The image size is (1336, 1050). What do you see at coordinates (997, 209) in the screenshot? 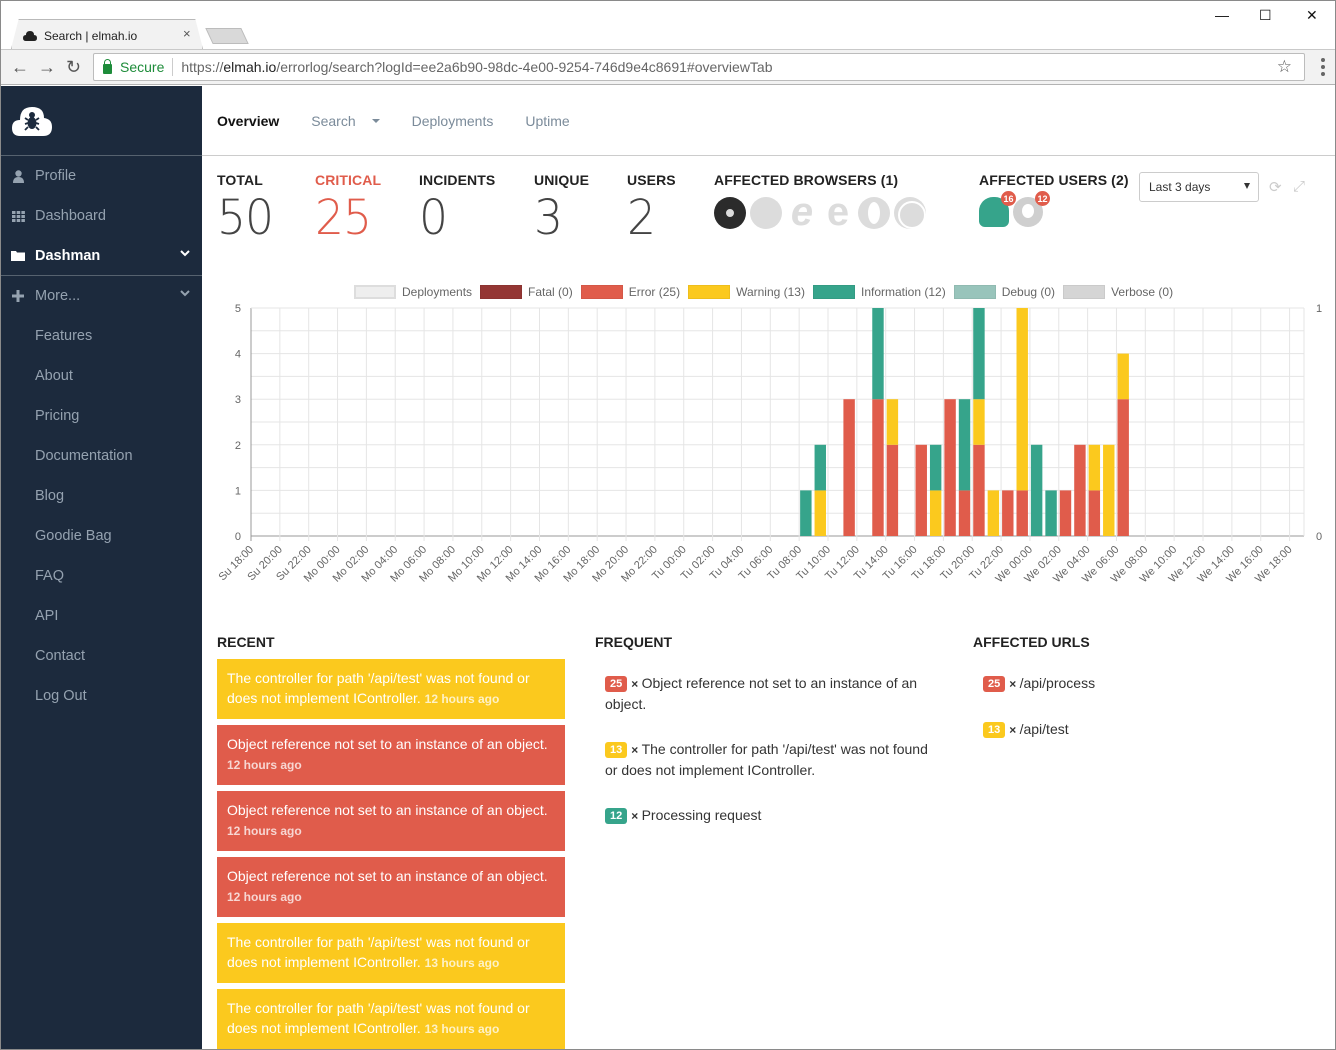
I see `user-avatar-elmah: 16` at bounding box center [997, 209].